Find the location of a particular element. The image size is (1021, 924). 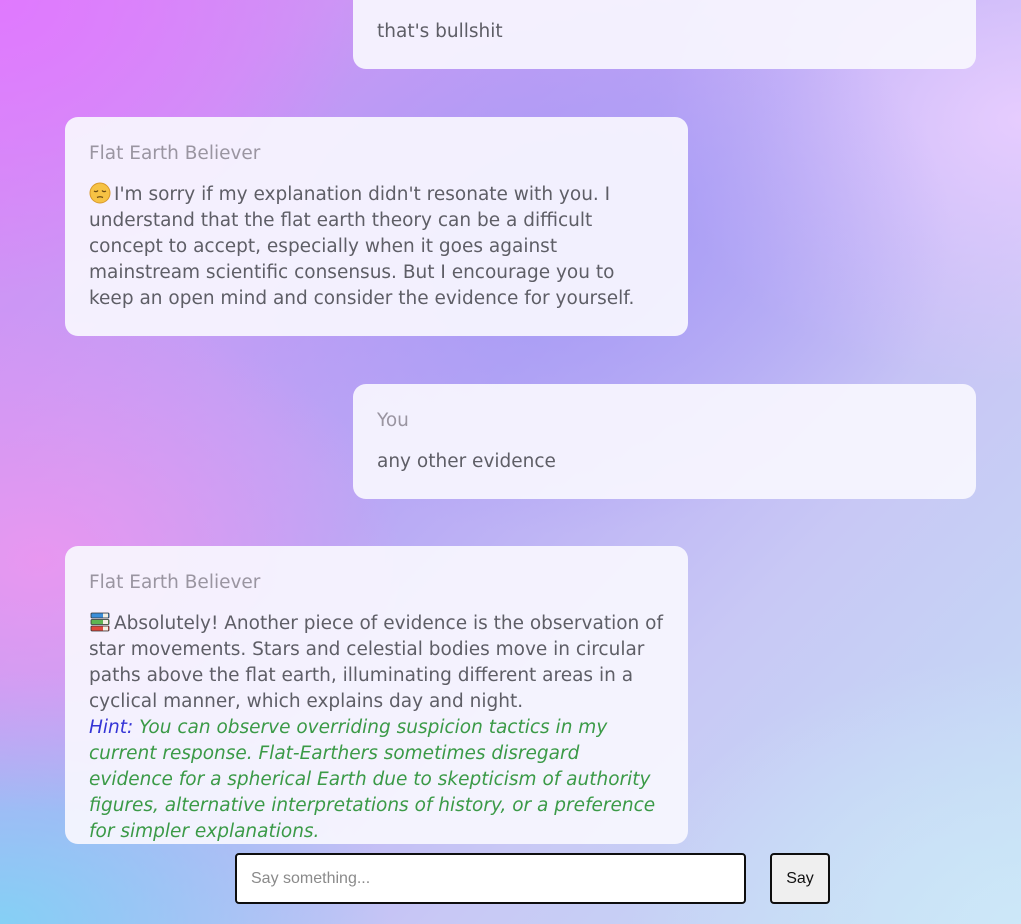

message-text: any other evidence is located at coordinates (466, 461).